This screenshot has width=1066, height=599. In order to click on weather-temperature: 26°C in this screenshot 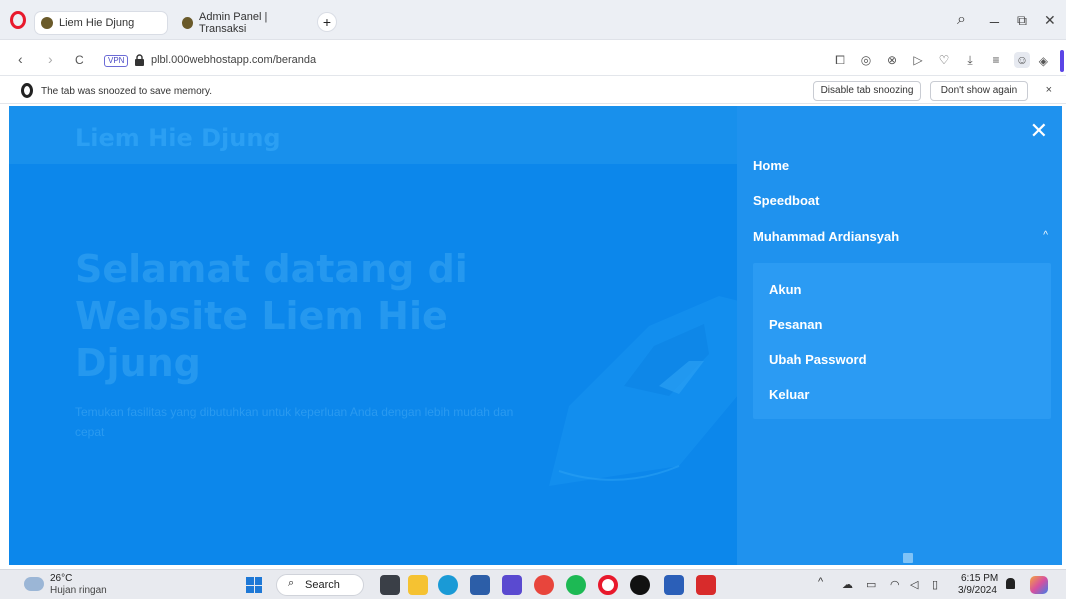, I will do `click(61, 578)`.